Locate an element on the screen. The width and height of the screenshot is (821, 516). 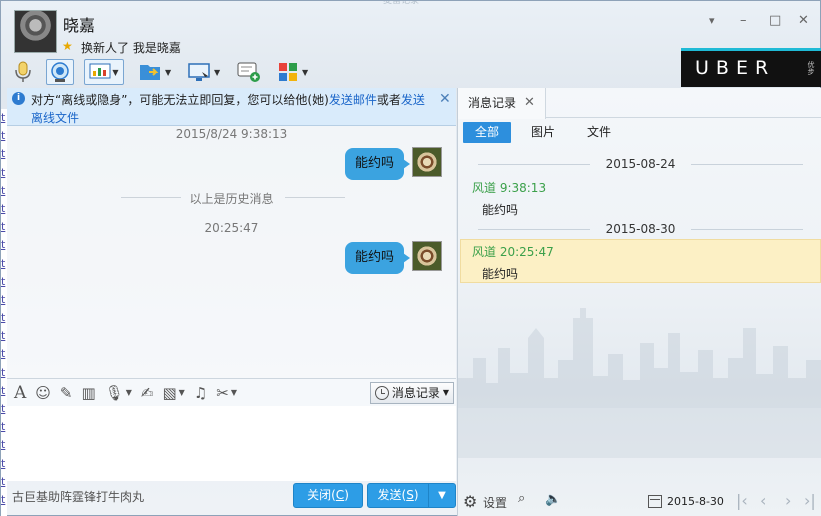
close-icon: ✕ is located at coordinates (803, 20).